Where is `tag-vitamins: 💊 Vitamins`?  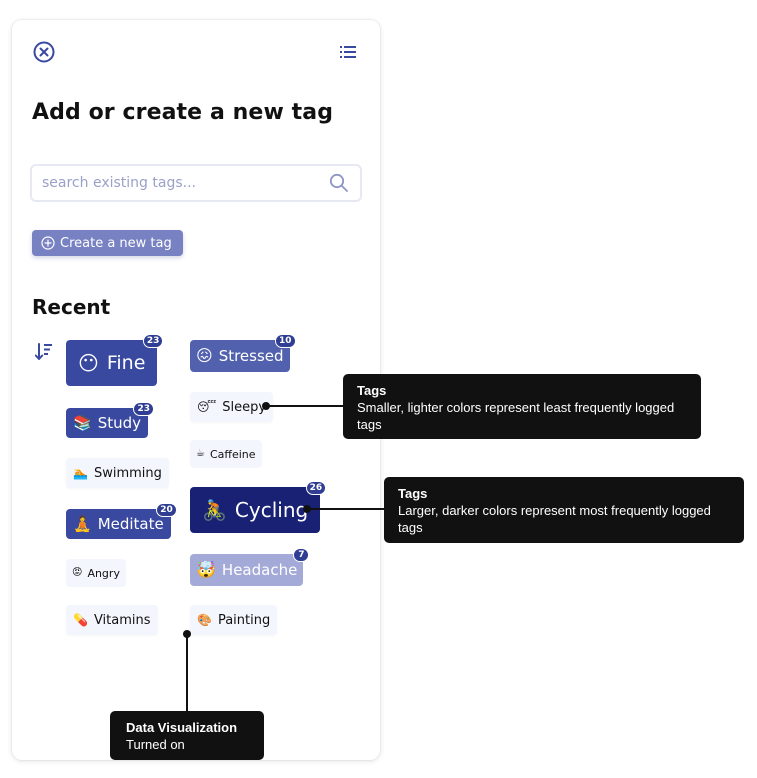
tag-vitamins: 💊 Vitamins is located at coordinates (112, 620).